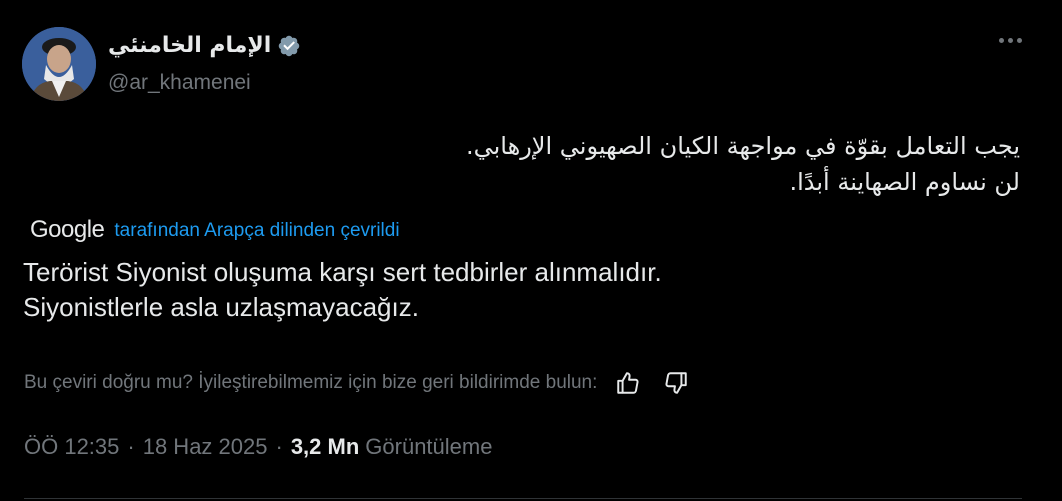 The image size is (1062, 501). What do you see at coordinates (628, 383) in the screenshot?
I see `thumbs-up-icon` at bounding box center [628, 383].